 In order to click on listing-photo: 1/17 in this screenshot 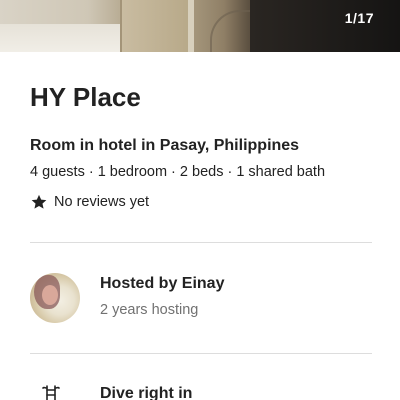, I will do `click(200, 26)`.